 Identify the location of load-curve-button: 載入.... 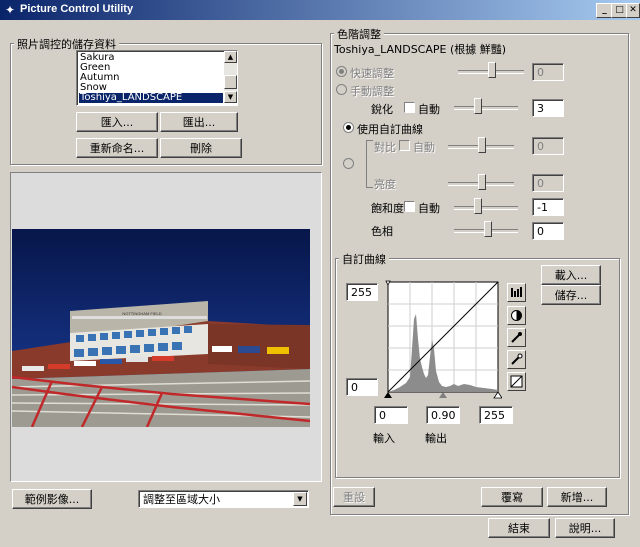
(571, 275).